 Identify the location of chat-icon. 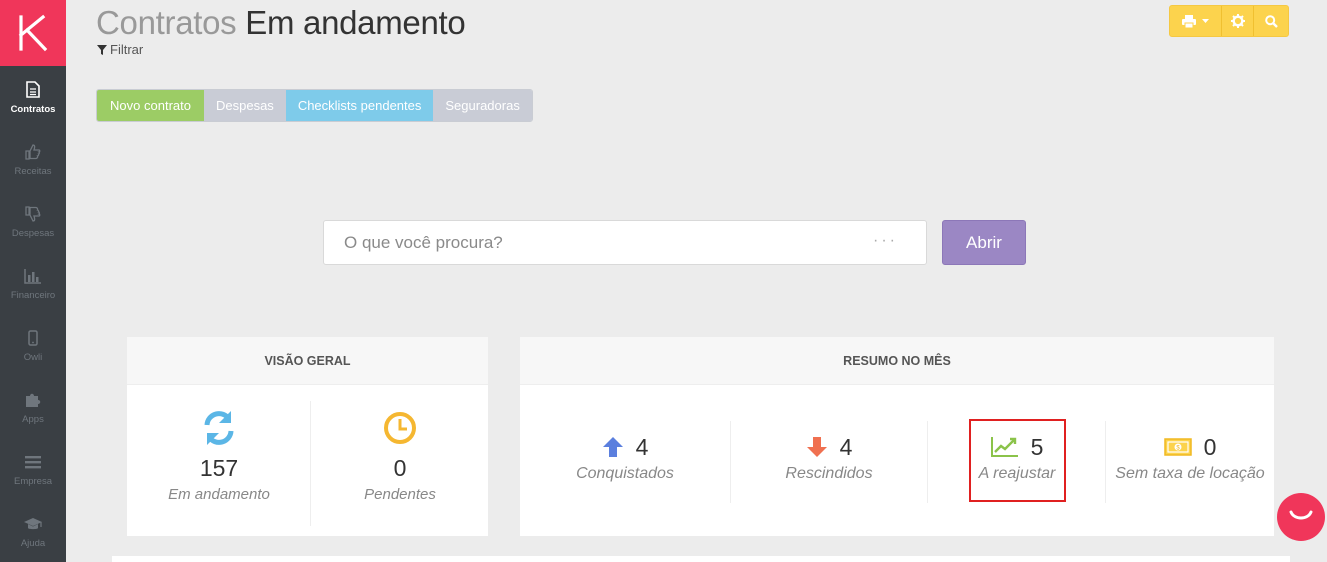
(1301, 515).